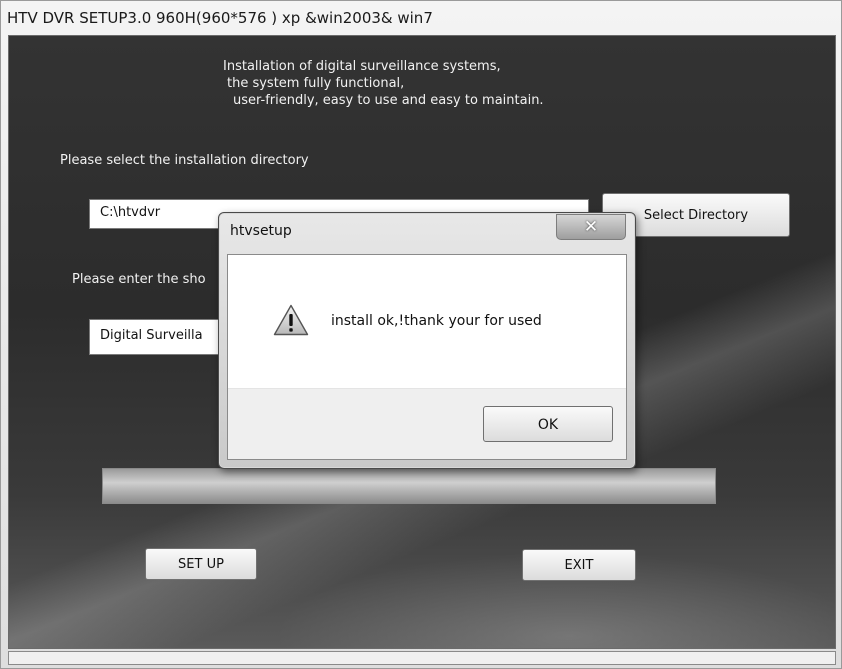 This screenshot has width=842, height=669. What do you see at coordinates (548, 424) in the screenshot?
I see `ok-button: OK` at bounding box center [548, 424].